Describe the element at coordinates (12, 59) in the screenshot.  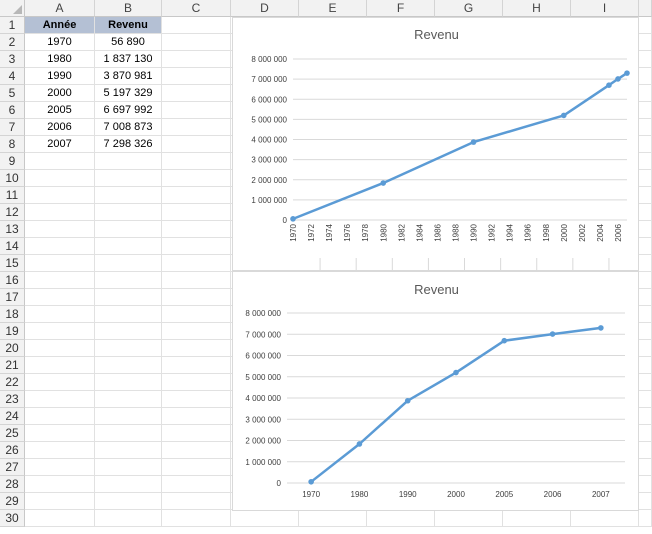
I see `row-header-3: 3` at that location.